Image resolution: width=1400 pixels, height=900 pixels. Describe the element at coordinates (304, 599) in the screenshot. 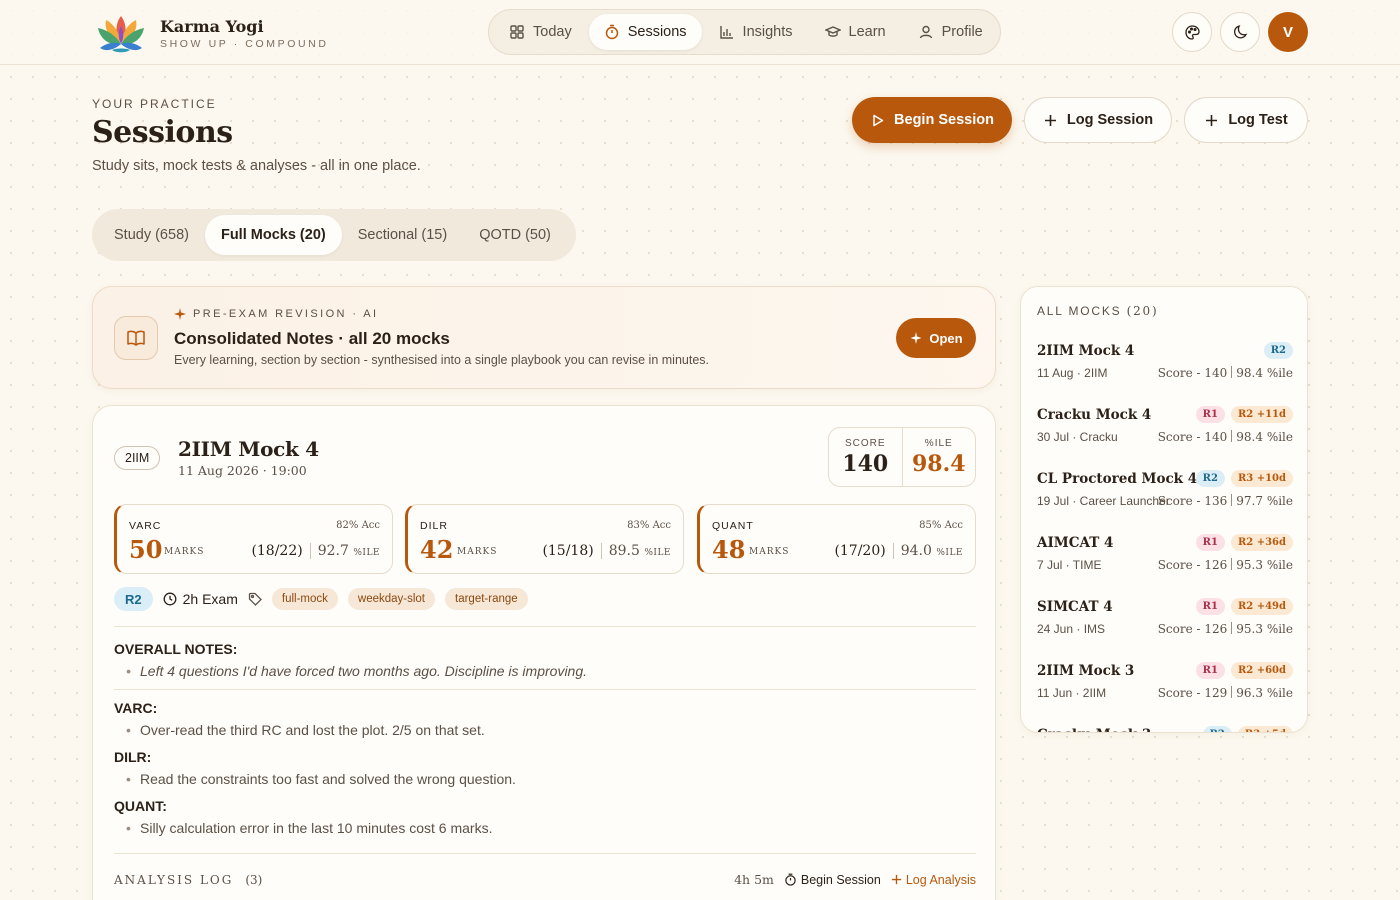

I see `tag-chip: full-mock` at that location.